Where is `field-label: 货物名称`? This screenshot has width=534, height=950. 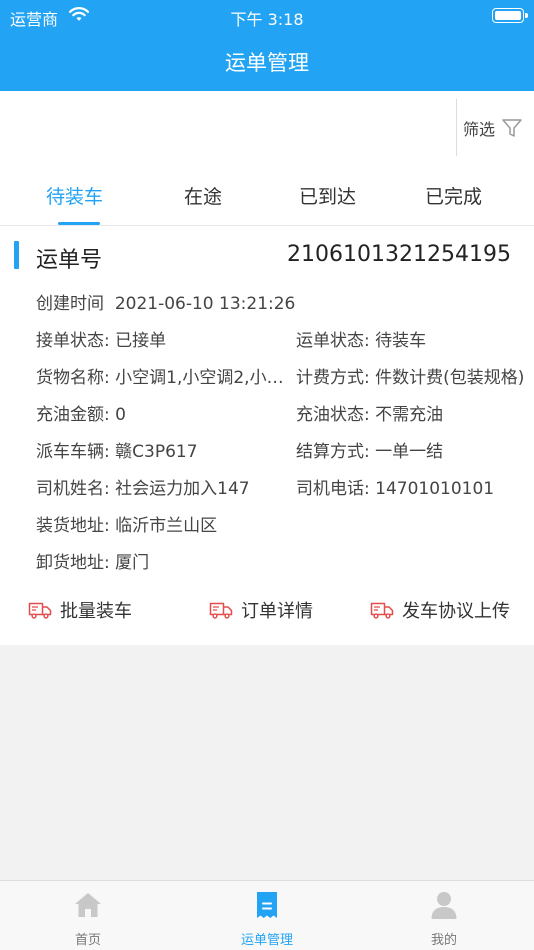
field-label: 货物名称 is located at coordinates (70, 378).